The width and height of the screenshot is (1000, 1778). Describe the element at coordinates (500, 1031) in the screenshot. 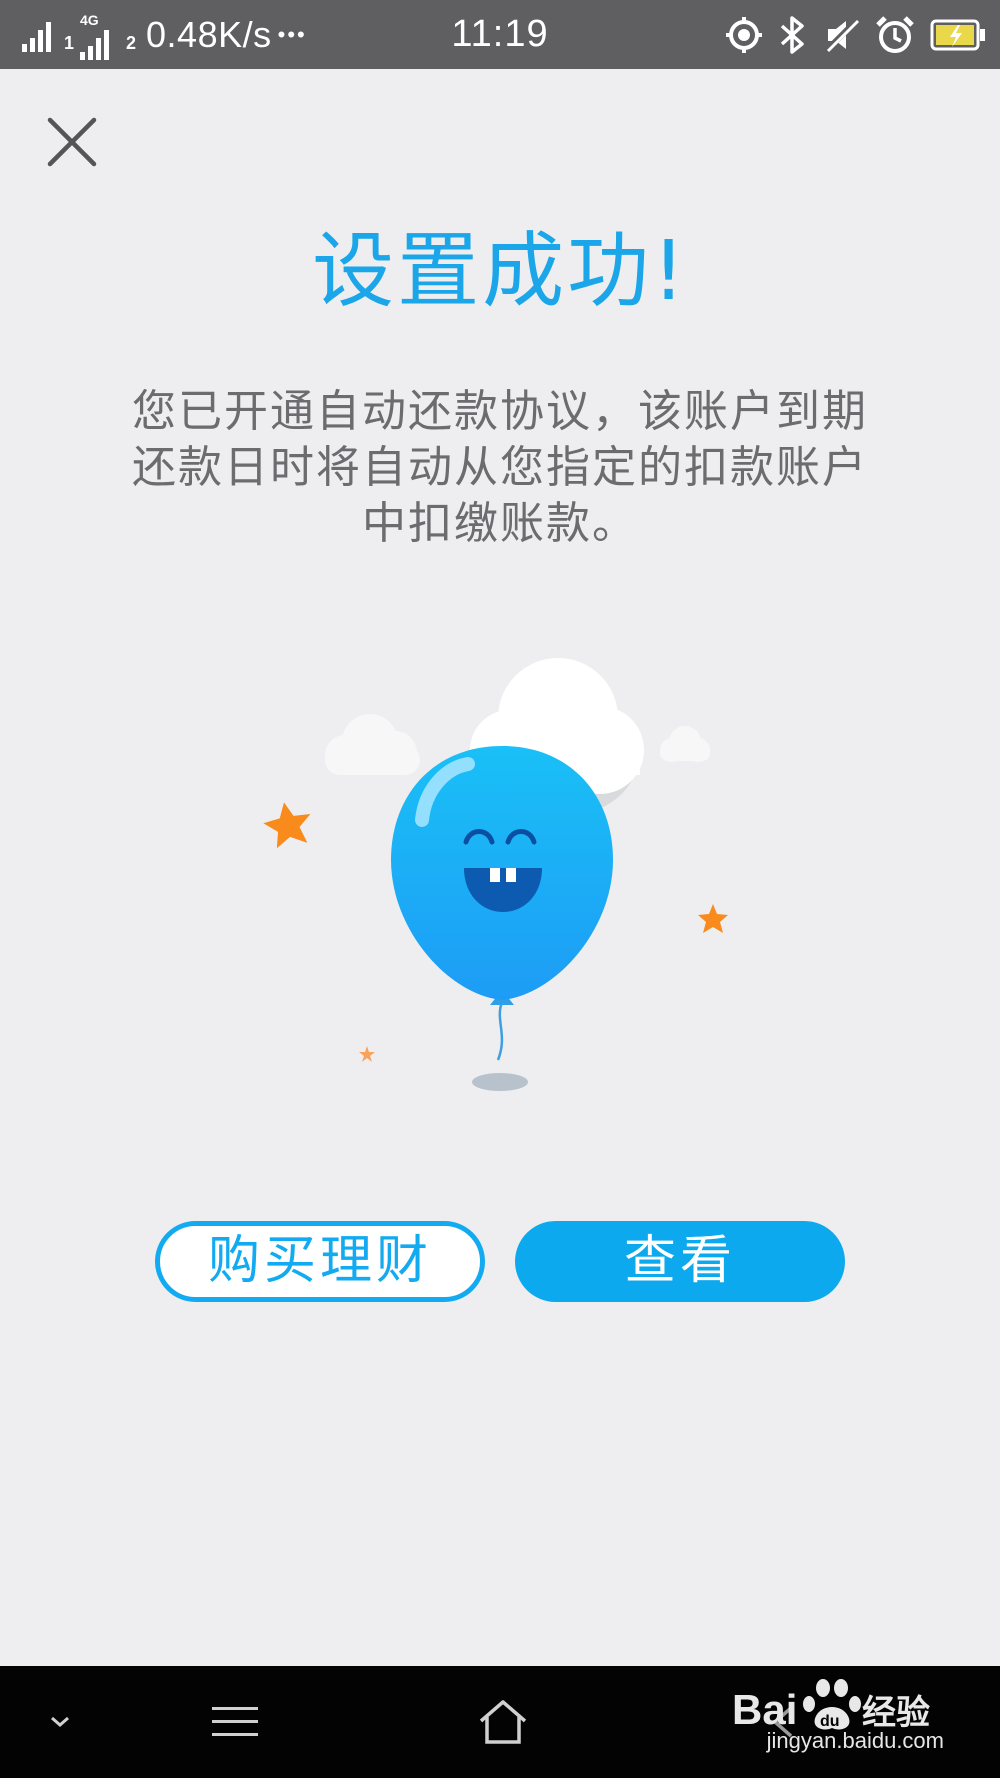

I see `balloon-string` at that location.